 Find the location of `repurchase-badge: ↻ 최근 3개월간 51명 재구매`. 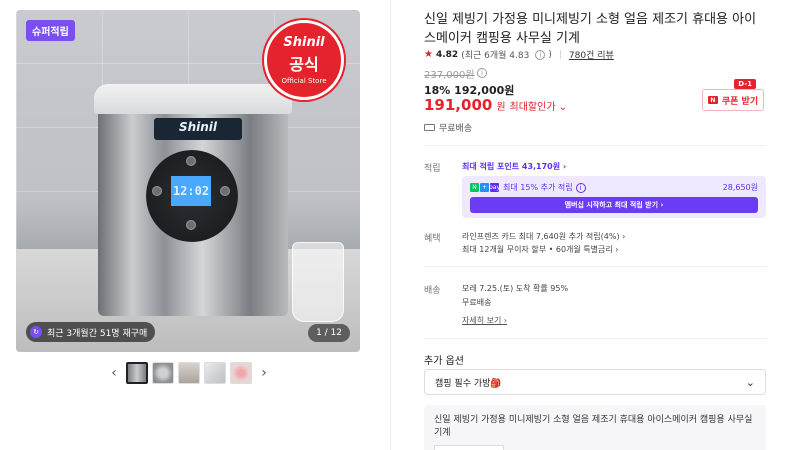

repurchase-badge: ↻ 최근 3개월간 51명 재구매 is located at coordinates (91, 332).